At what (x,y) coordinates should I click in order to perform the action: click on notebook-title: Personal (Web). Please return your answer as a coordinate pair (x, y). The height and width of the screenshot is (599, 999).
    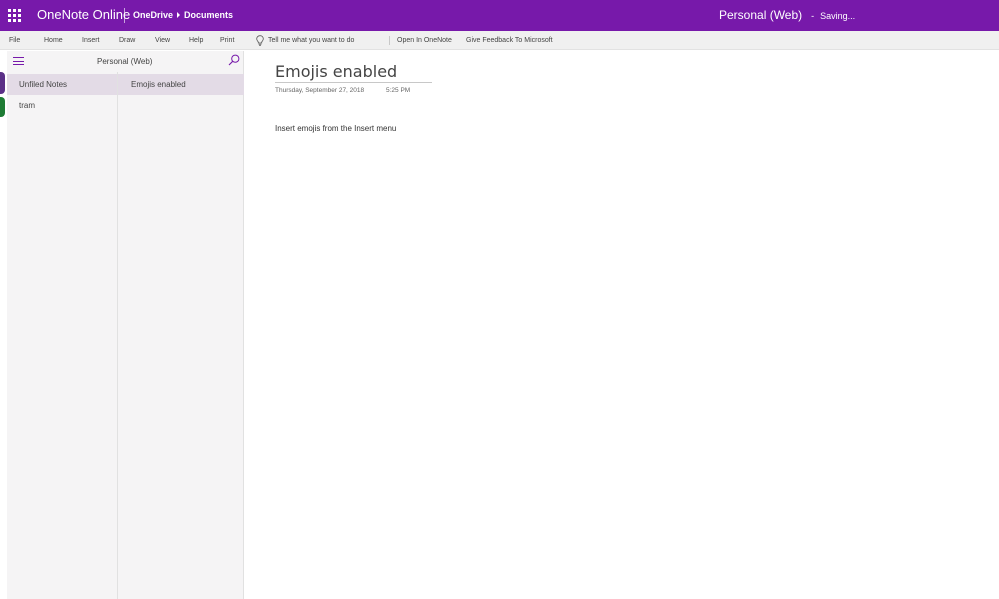
    Looking at the image, I should click on (124, 61).